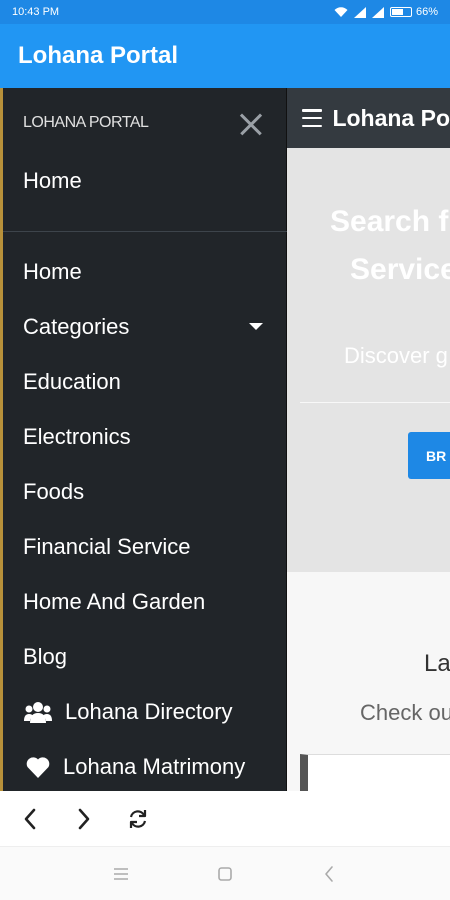  Describe the element at coordinates (391, 118) in the screenshot. I see `page-brand: Lohana Po` at that location.